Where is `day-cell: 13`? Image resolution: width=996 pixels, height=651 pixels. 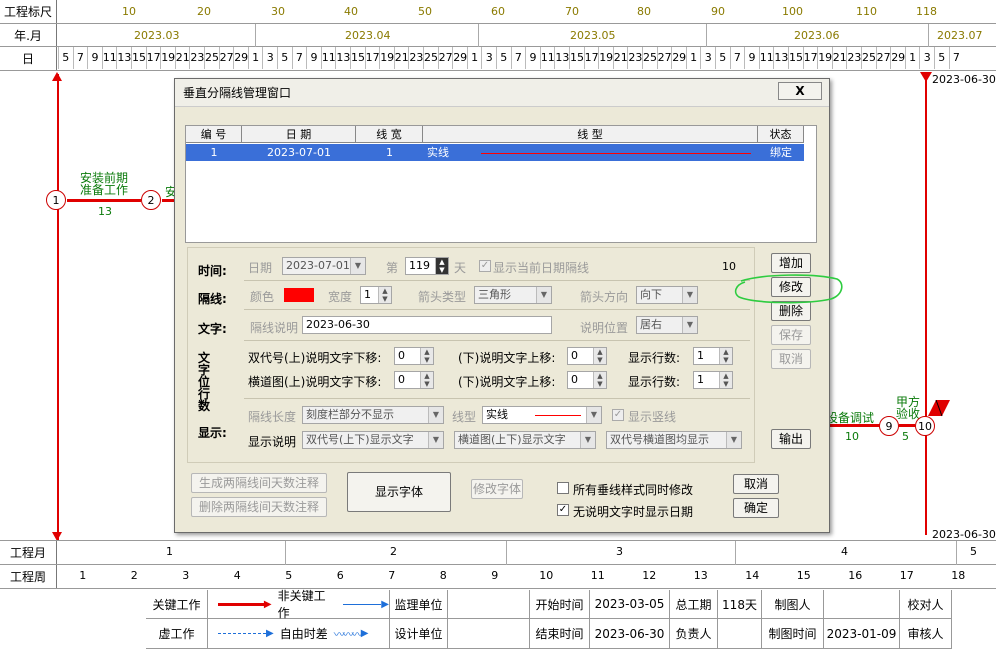
day-cell: 13 is located at coordinates (561, 58).